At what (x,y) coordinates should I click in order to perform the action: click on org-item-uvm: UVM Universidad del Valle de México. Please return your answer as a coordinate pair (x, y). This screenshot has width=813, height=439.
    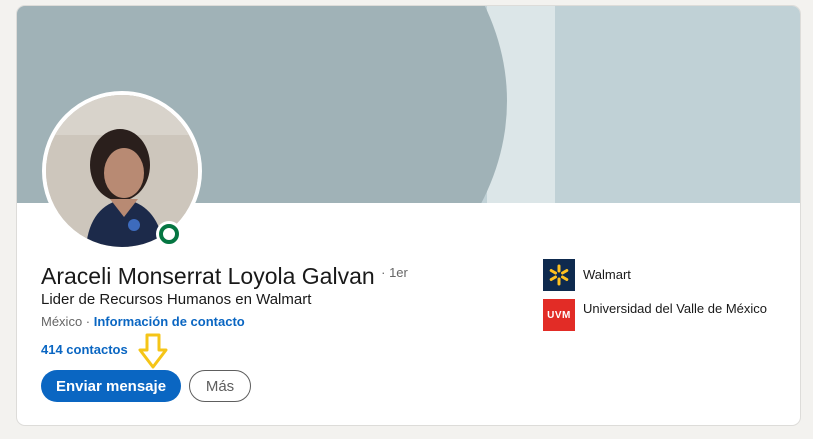
    Looking at the image, I should click on (663, 315).